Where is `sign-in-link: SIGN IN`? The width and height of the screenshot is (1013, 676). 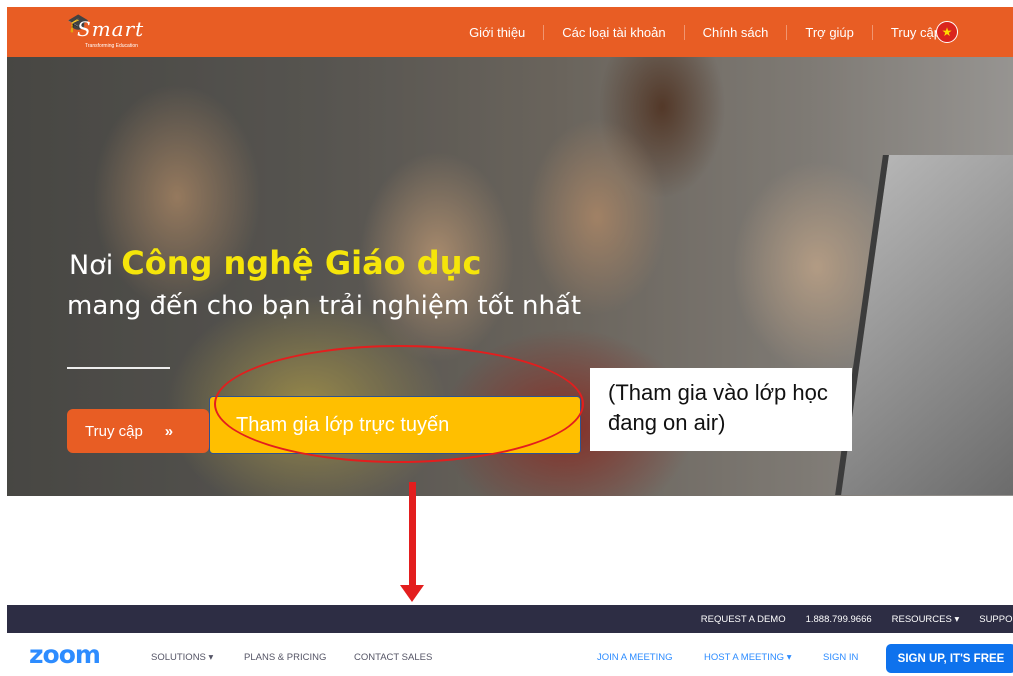 sign-in-link: SIGN IN is located at coordinates (840, 657).